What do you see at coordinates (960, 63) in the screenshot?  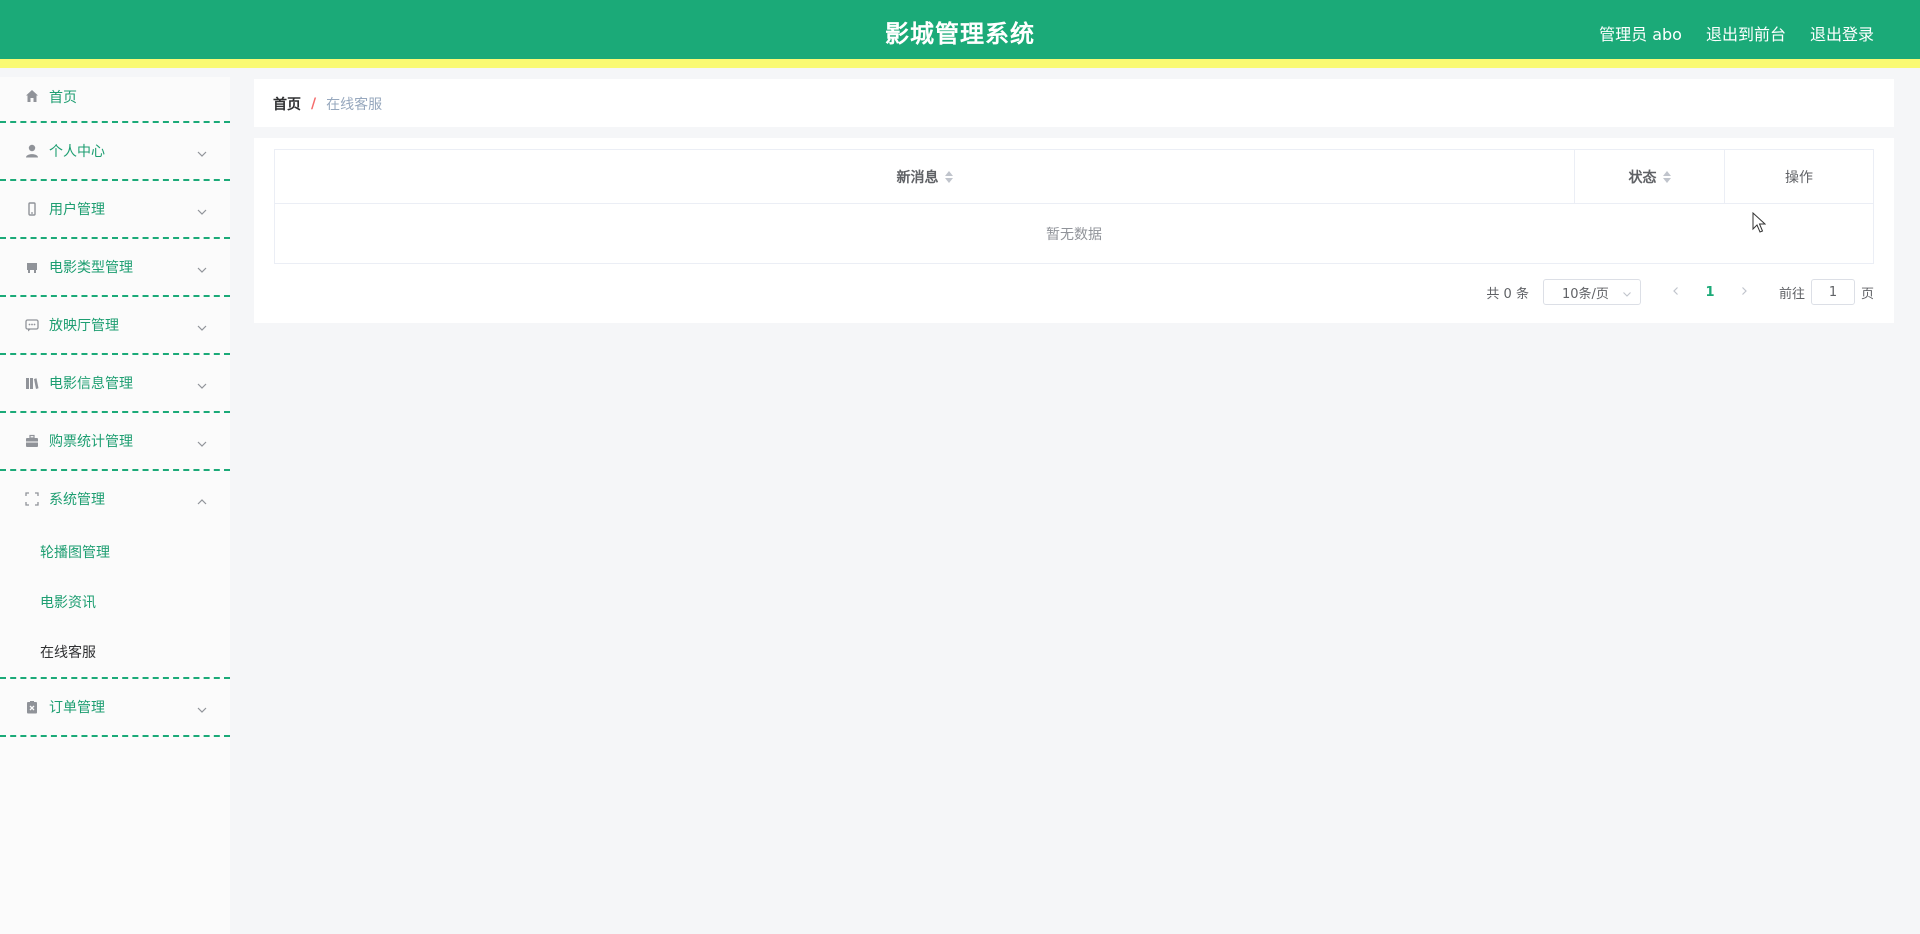 I see `header-accent-bar` at bounding box center [960, 63].